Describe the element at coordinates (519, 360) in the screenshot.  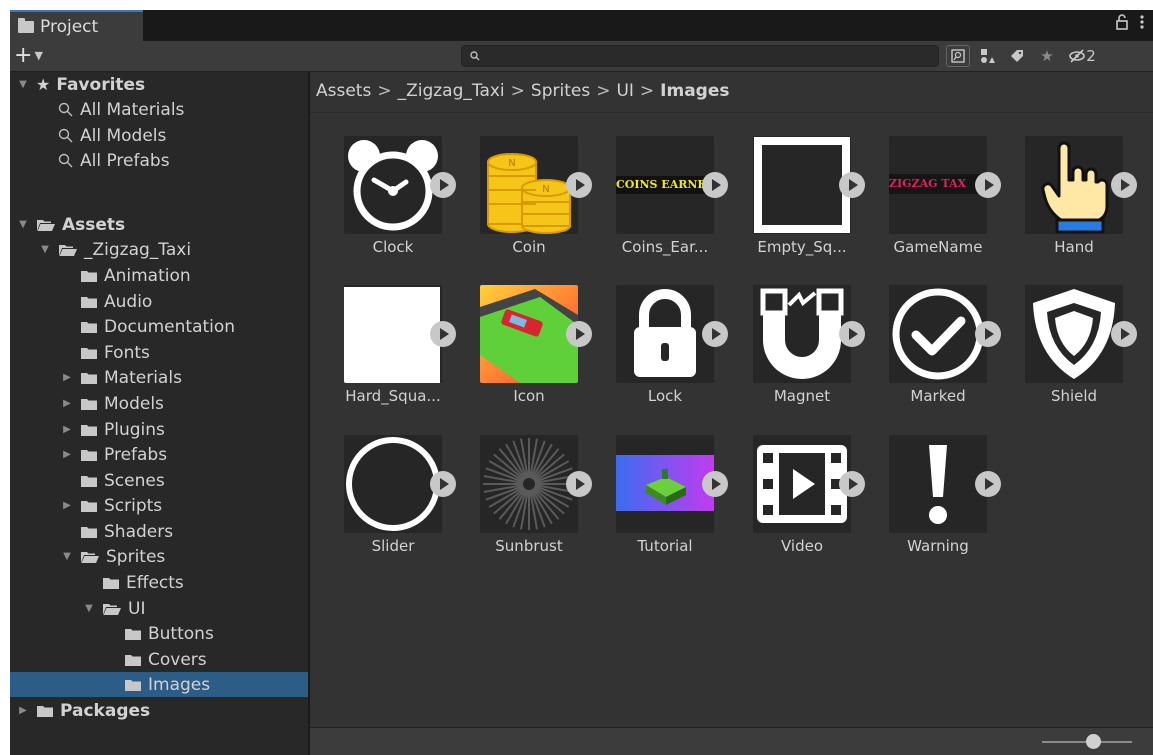
I see `asset-item: Icon` at that location.